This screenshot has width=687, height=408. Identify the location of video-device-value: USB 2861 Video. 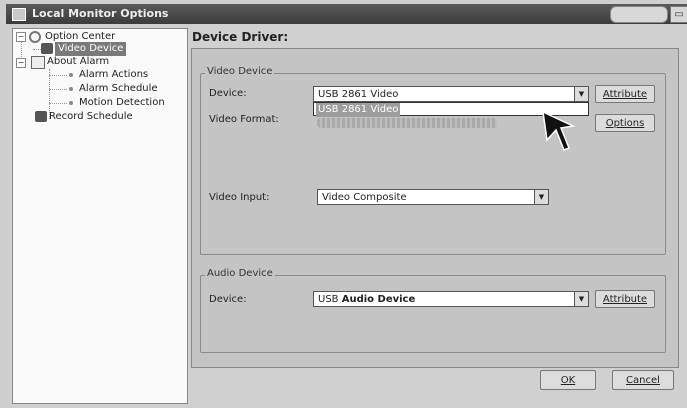
(358, 94).